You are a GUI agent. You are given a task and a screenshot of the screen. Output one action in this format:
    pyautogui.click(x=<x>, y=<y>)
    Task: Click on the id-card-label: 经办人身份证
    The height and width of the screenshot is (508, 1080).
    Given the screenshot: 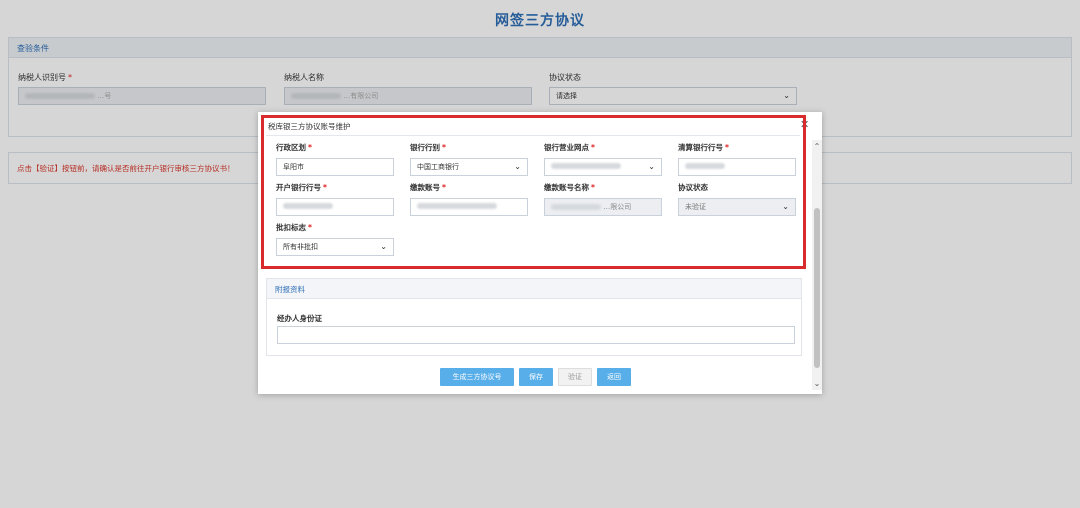 What is the action you would take?
    pyautogui.click(x=299, y=318)
    